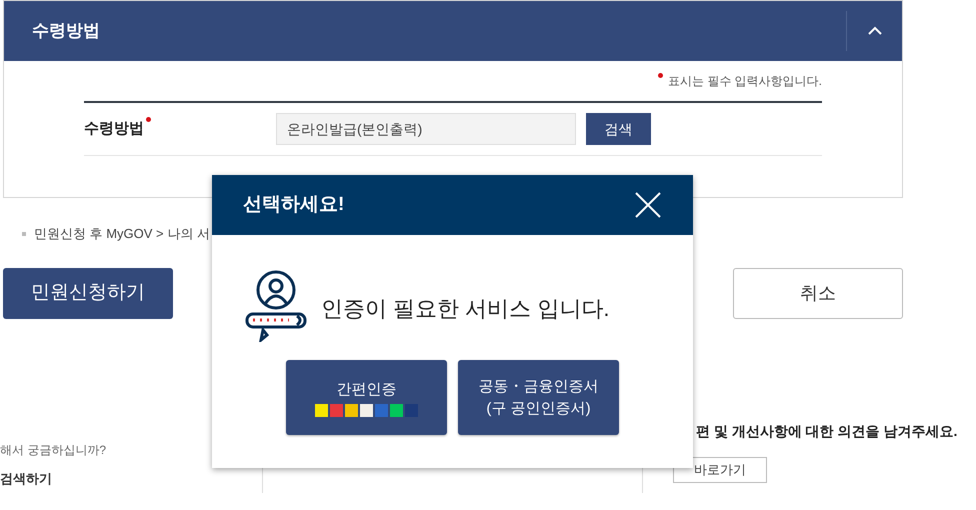 The image size is (976, 510). I want to click on bullet-icon, so click(24, 234).